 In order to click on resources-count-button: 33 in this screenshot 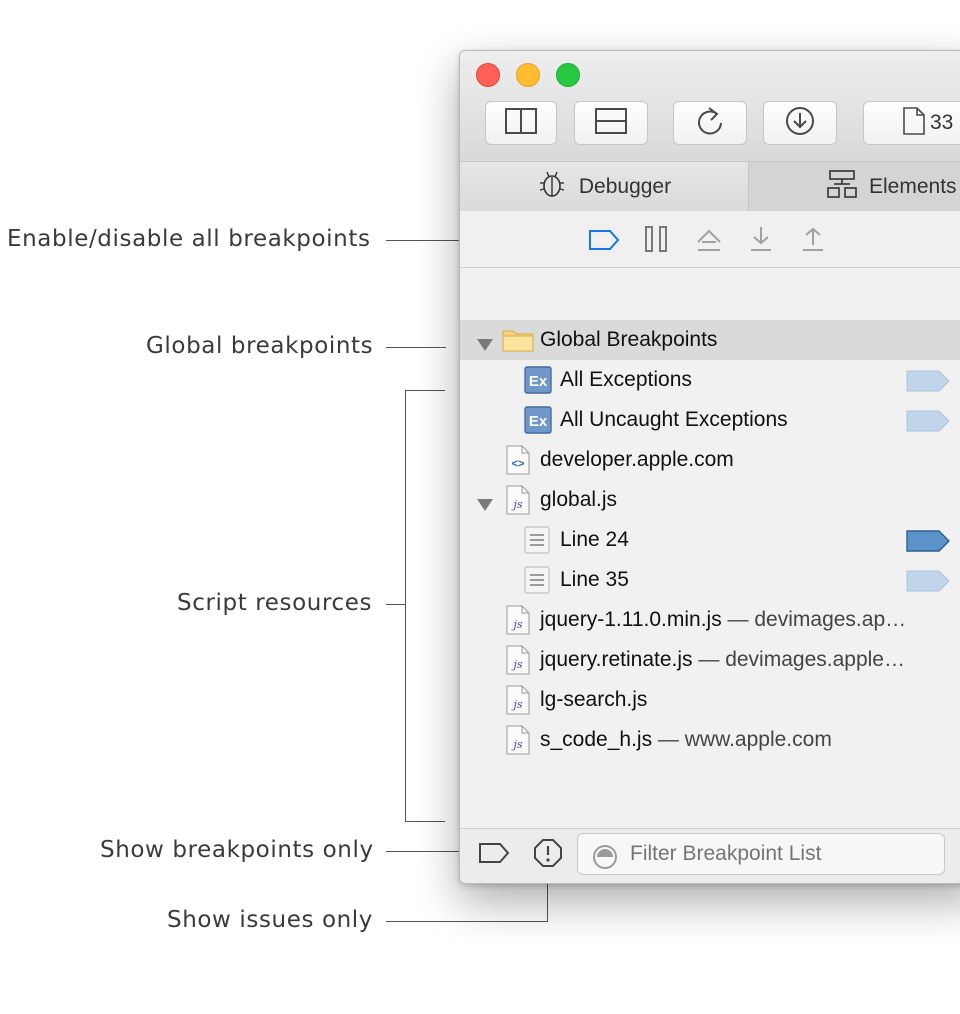, I will do `click(911, 123)`.